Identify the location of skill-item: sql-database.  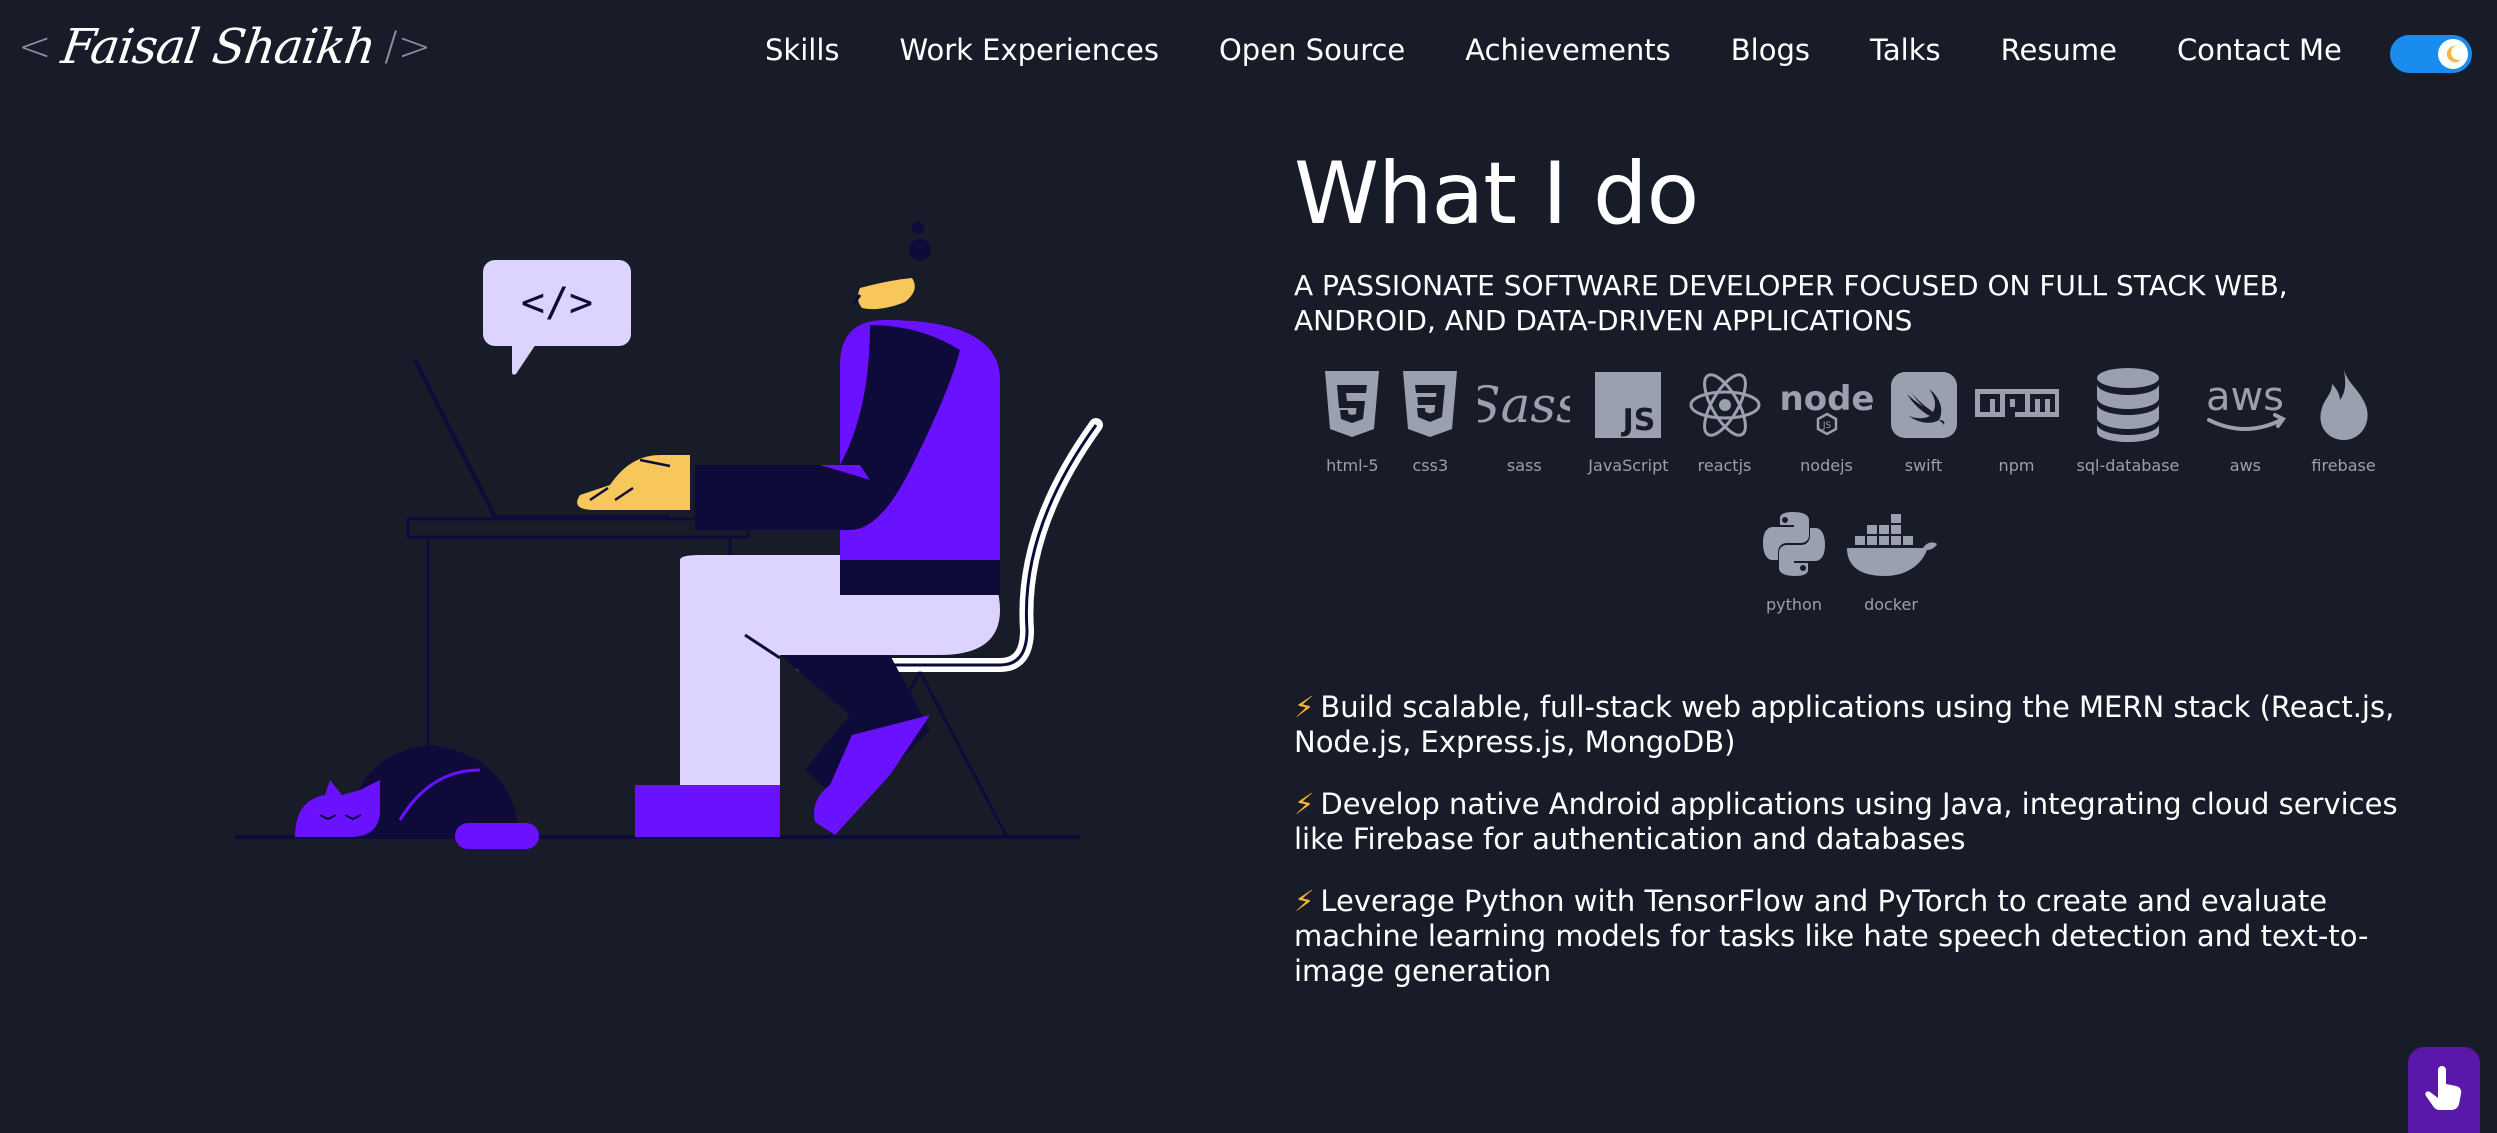
(2128, 420).